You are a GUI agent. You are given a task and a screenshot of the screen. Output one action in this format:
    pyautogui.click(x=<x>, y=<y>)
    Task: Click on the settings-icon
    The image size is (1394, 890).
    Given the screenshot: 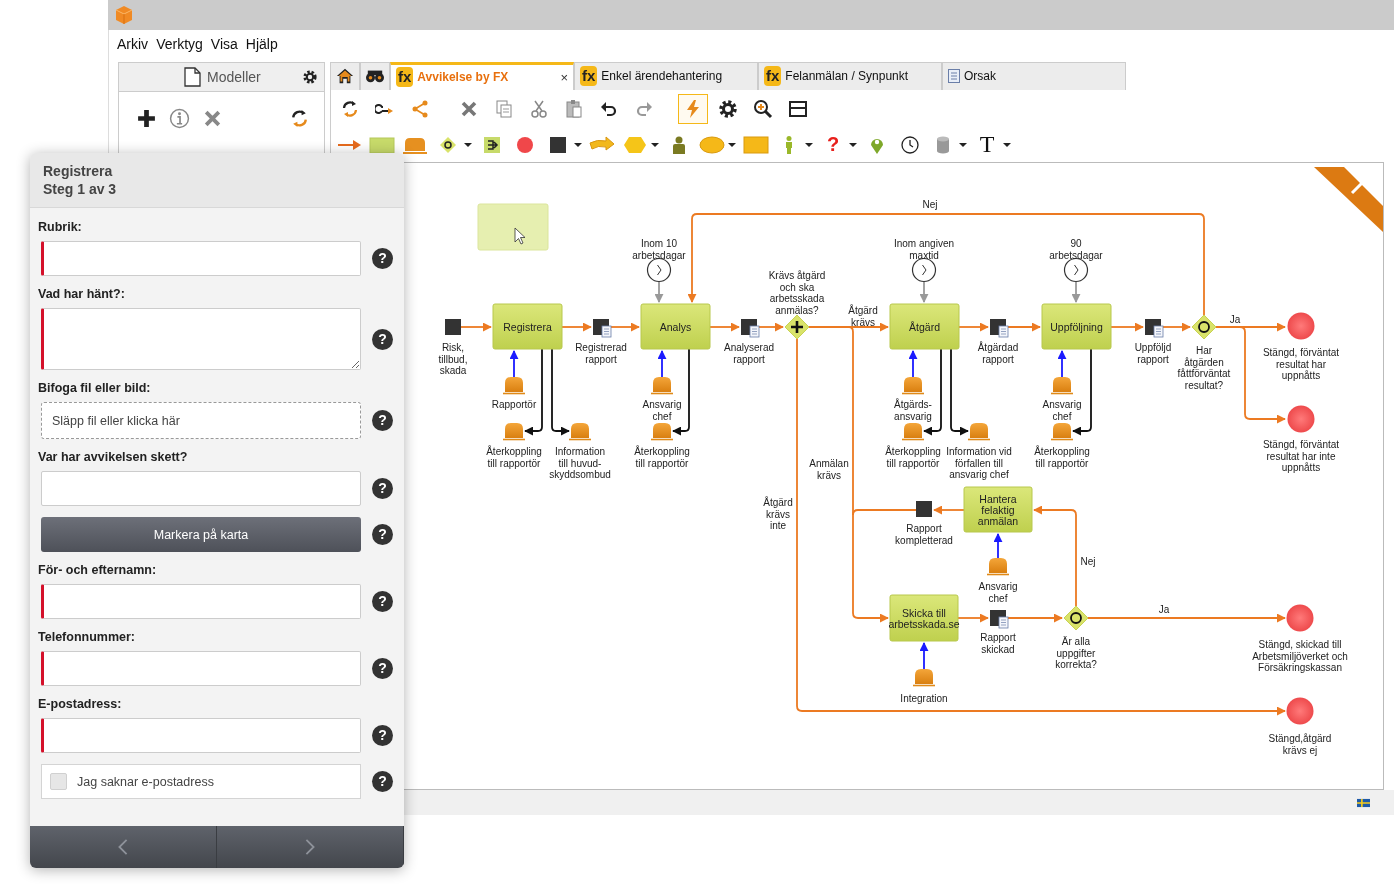 What is the action you would take?
    pyautogui.click(x=310, y=77)
    